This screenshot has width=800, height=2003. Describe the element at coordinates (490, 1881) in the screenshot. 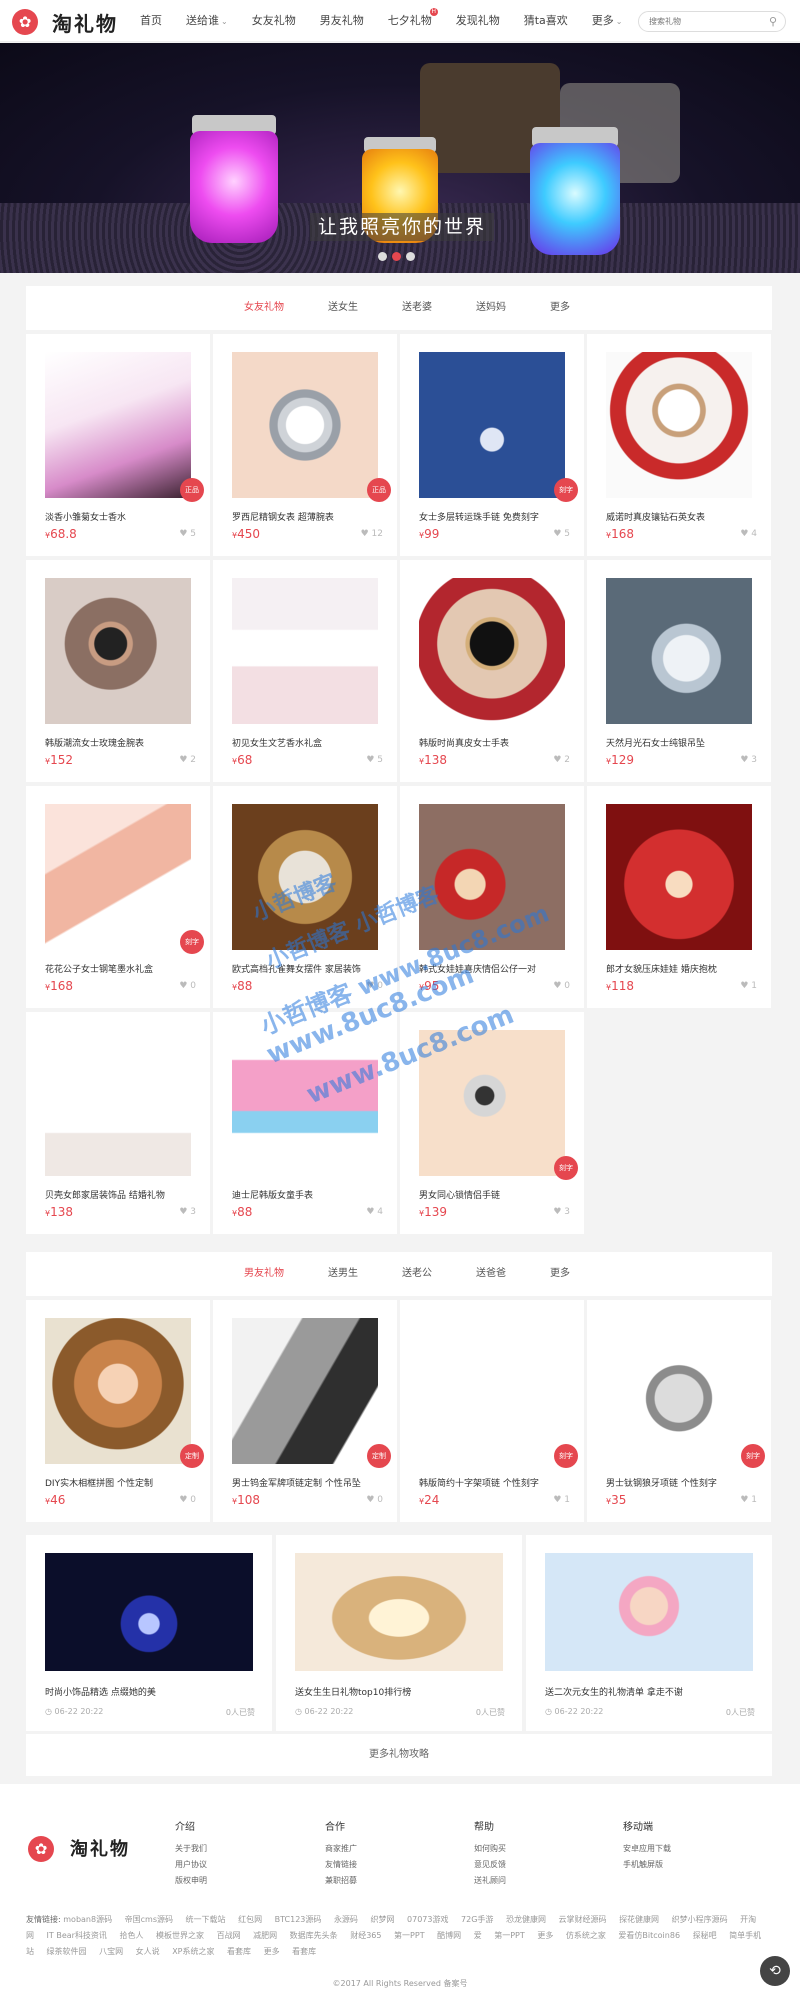

I see `footer-link: 送礼顾问` at that location.